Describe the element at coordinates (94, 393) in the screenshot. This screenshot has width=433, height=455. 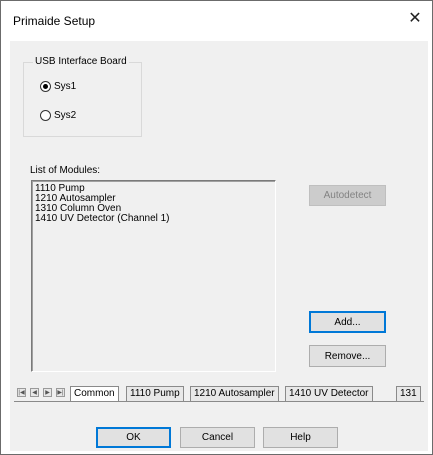
I see `tab-common: Common` at that location.